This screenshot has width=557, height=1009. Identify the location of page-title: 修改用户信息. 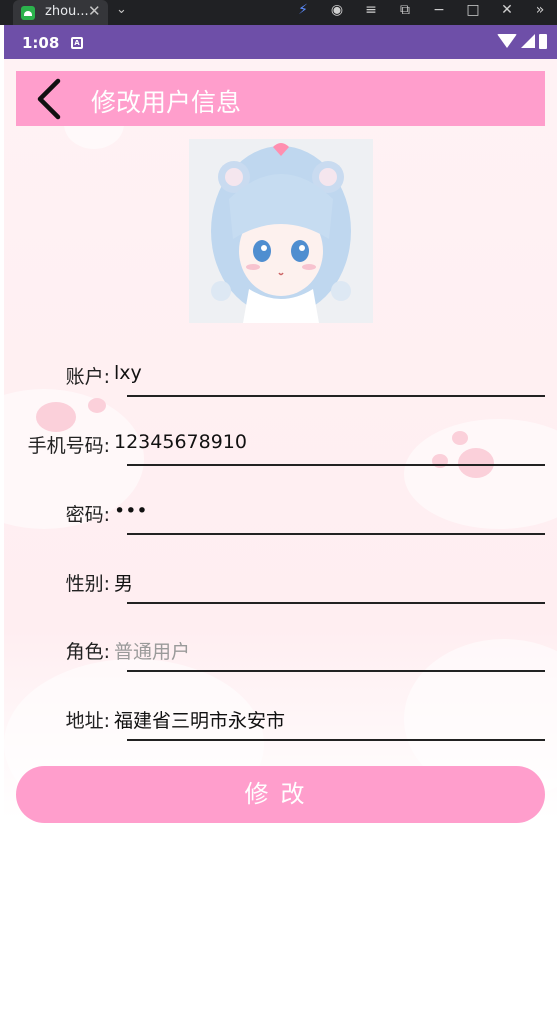
(166, 102).